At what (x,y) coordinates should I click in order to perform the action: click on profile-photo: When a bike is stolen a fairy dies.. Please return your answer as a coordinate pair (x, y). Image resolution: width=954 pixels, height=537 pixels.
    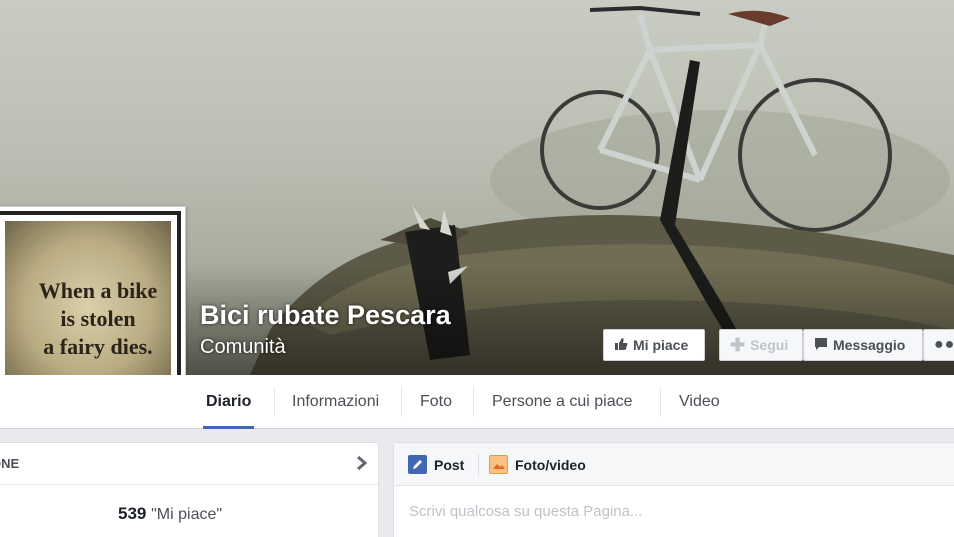
    Looking at the image, I should click on (88, 307).